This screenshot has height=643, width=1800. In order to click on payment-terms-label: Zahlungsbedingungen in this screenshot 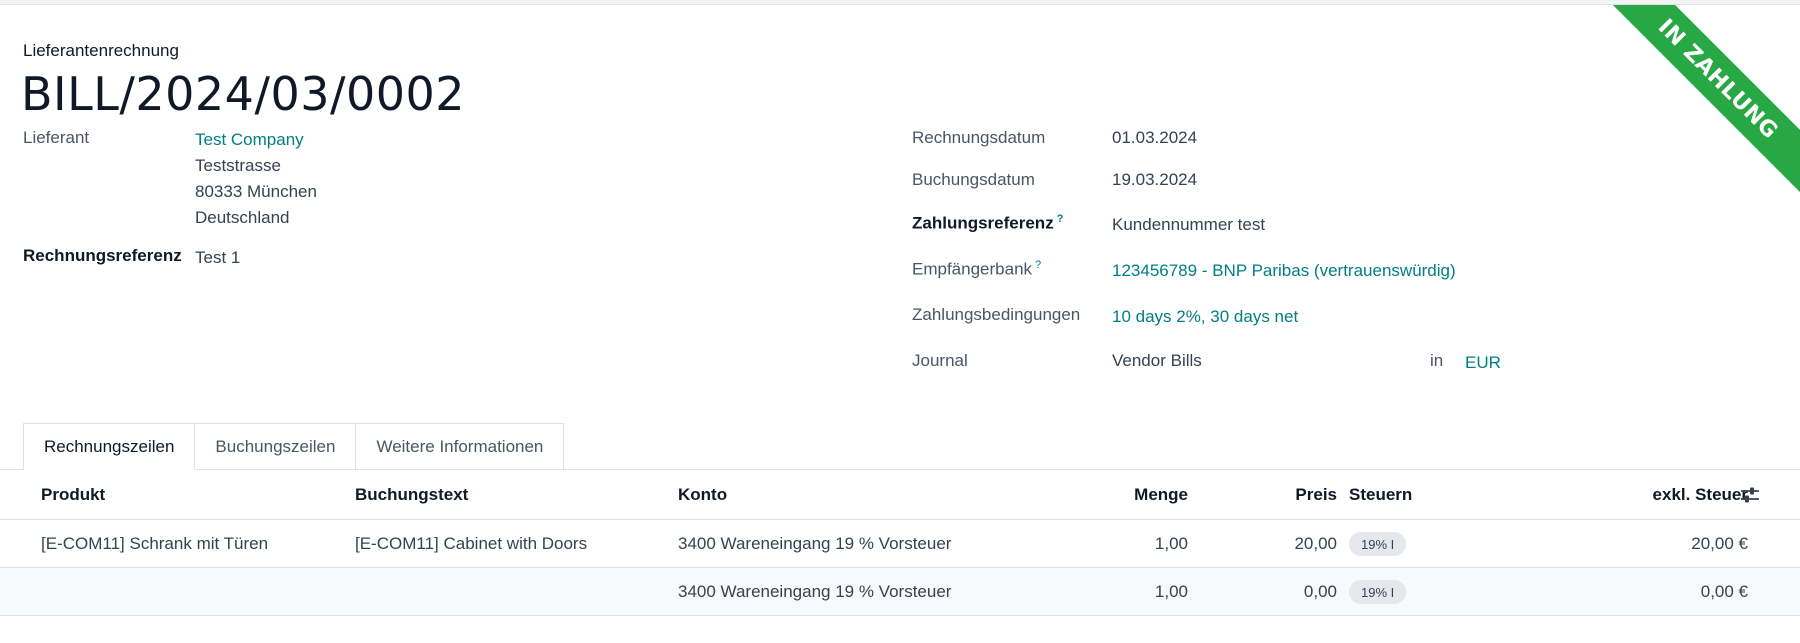, I will do `click(996, 314)`.